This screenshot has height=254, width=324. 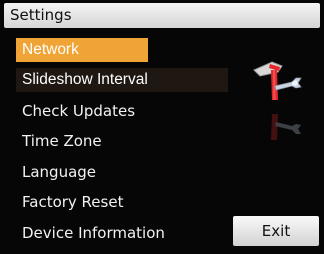 What do you see at coordinates (75, 111) in the screenshot?
I see `menu-item-check-updates: Check Updates` at bounding box center [75, 111].